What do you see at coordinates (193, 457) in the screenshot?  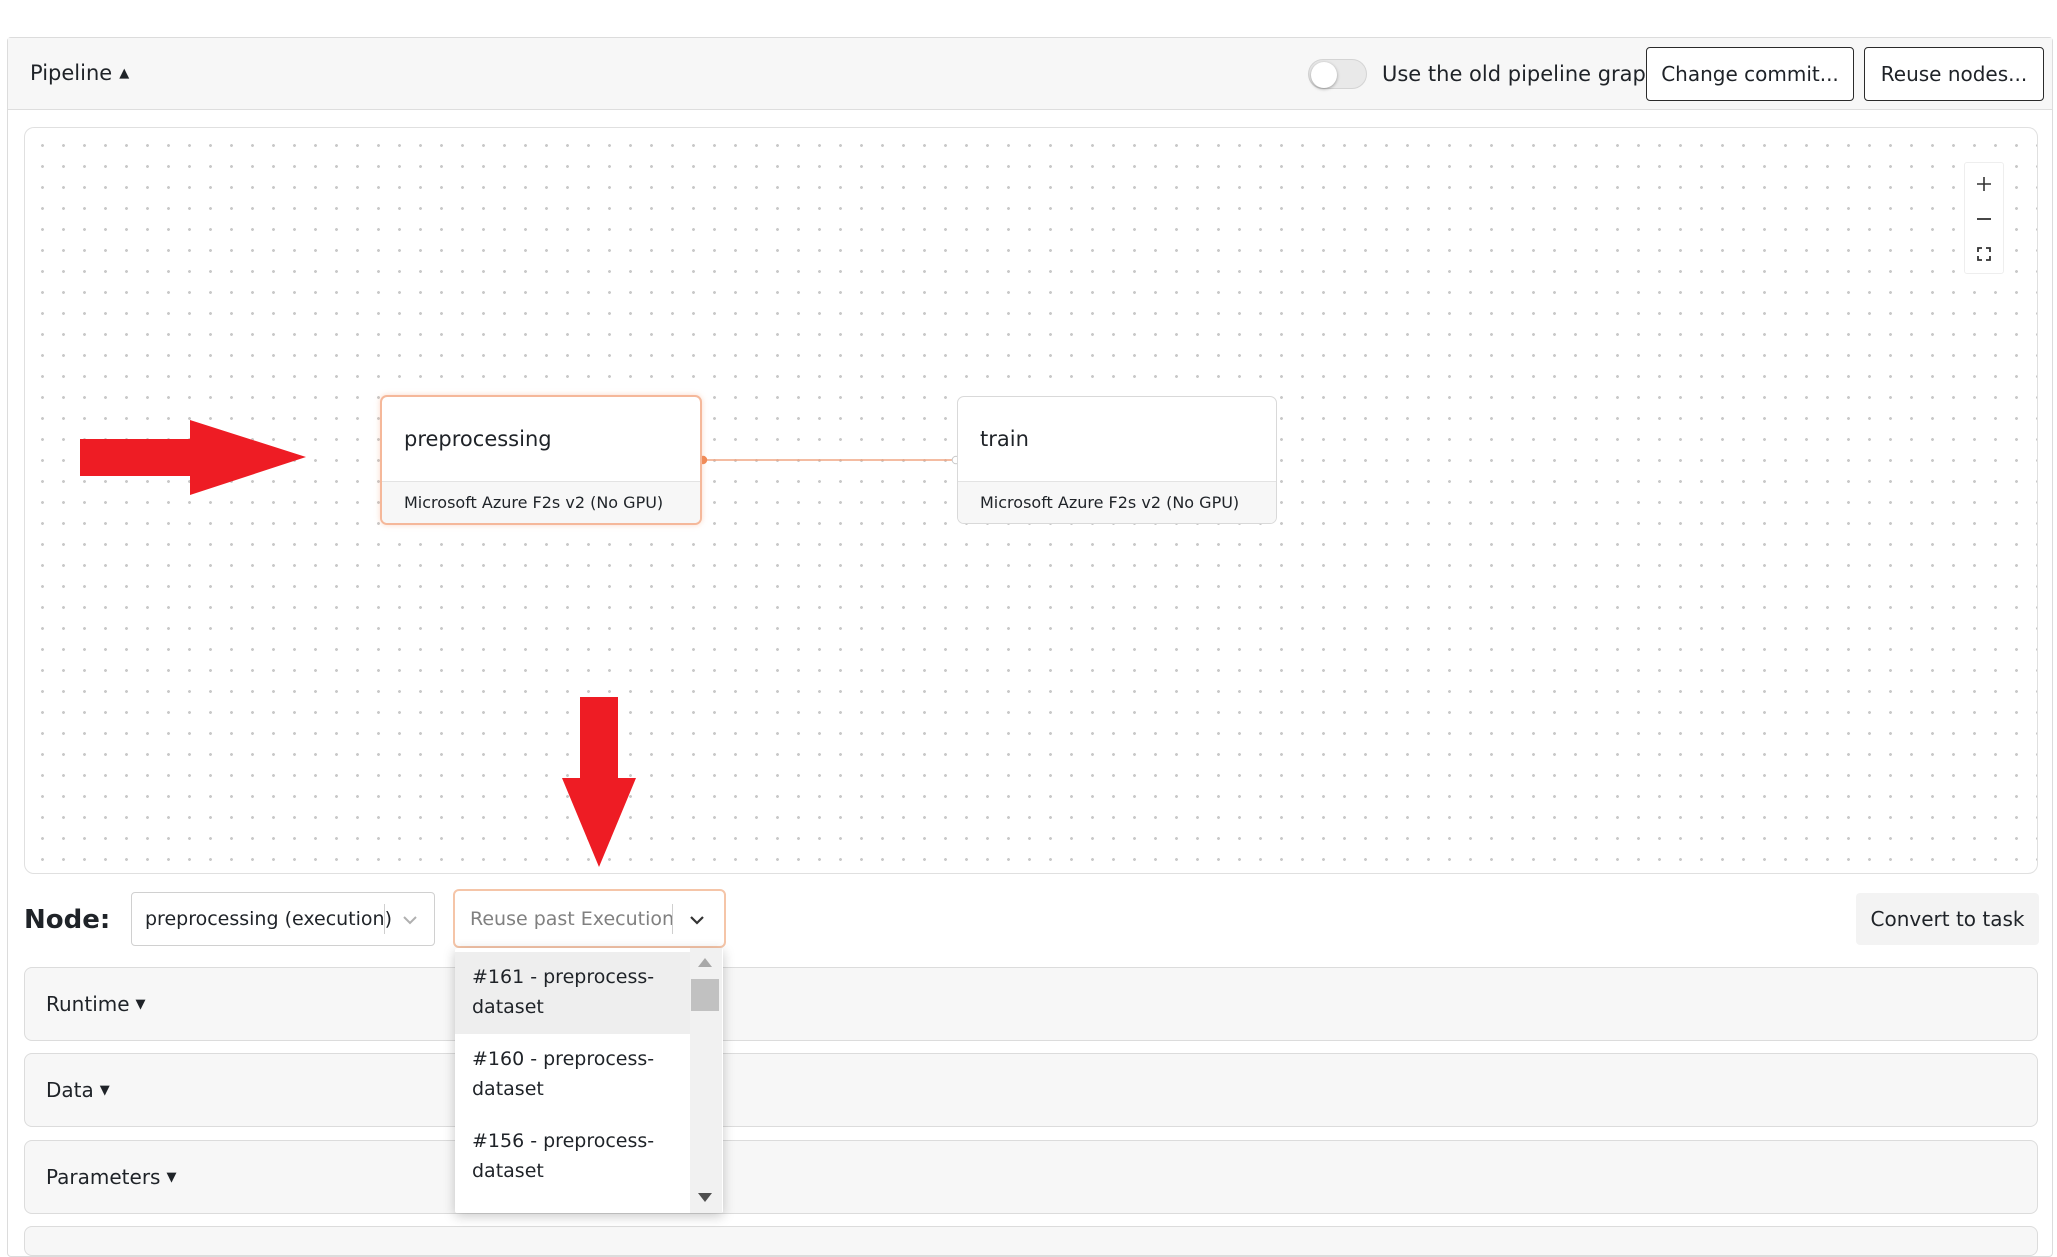 I see `red-right-arrow-annotation` at bounding box center [193, 457].